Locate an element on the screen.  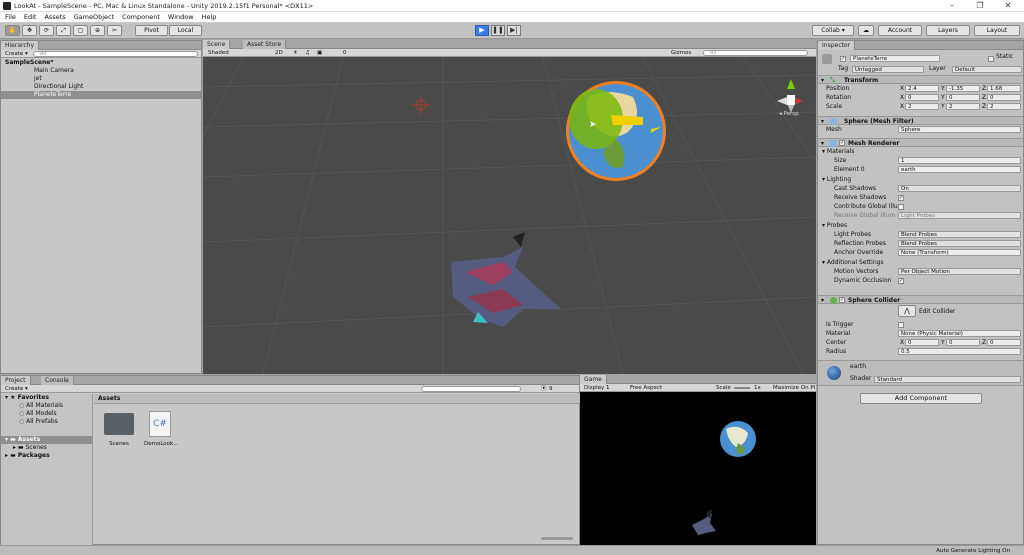
breadcrumb: Assets is located at coordinates (337, 399).